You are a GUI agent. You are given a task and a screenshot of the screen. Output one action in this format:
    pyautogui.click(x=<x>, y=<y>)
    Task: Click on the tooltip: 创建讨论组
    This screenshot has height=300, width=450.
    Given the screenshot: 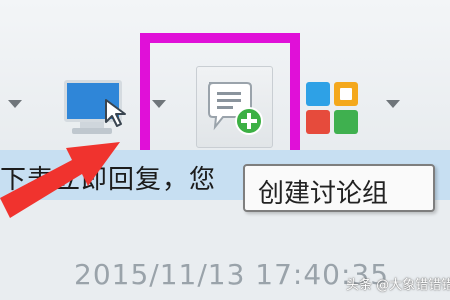 What is the action you would take?
    pyautogui.click(x=339, y=188)
    